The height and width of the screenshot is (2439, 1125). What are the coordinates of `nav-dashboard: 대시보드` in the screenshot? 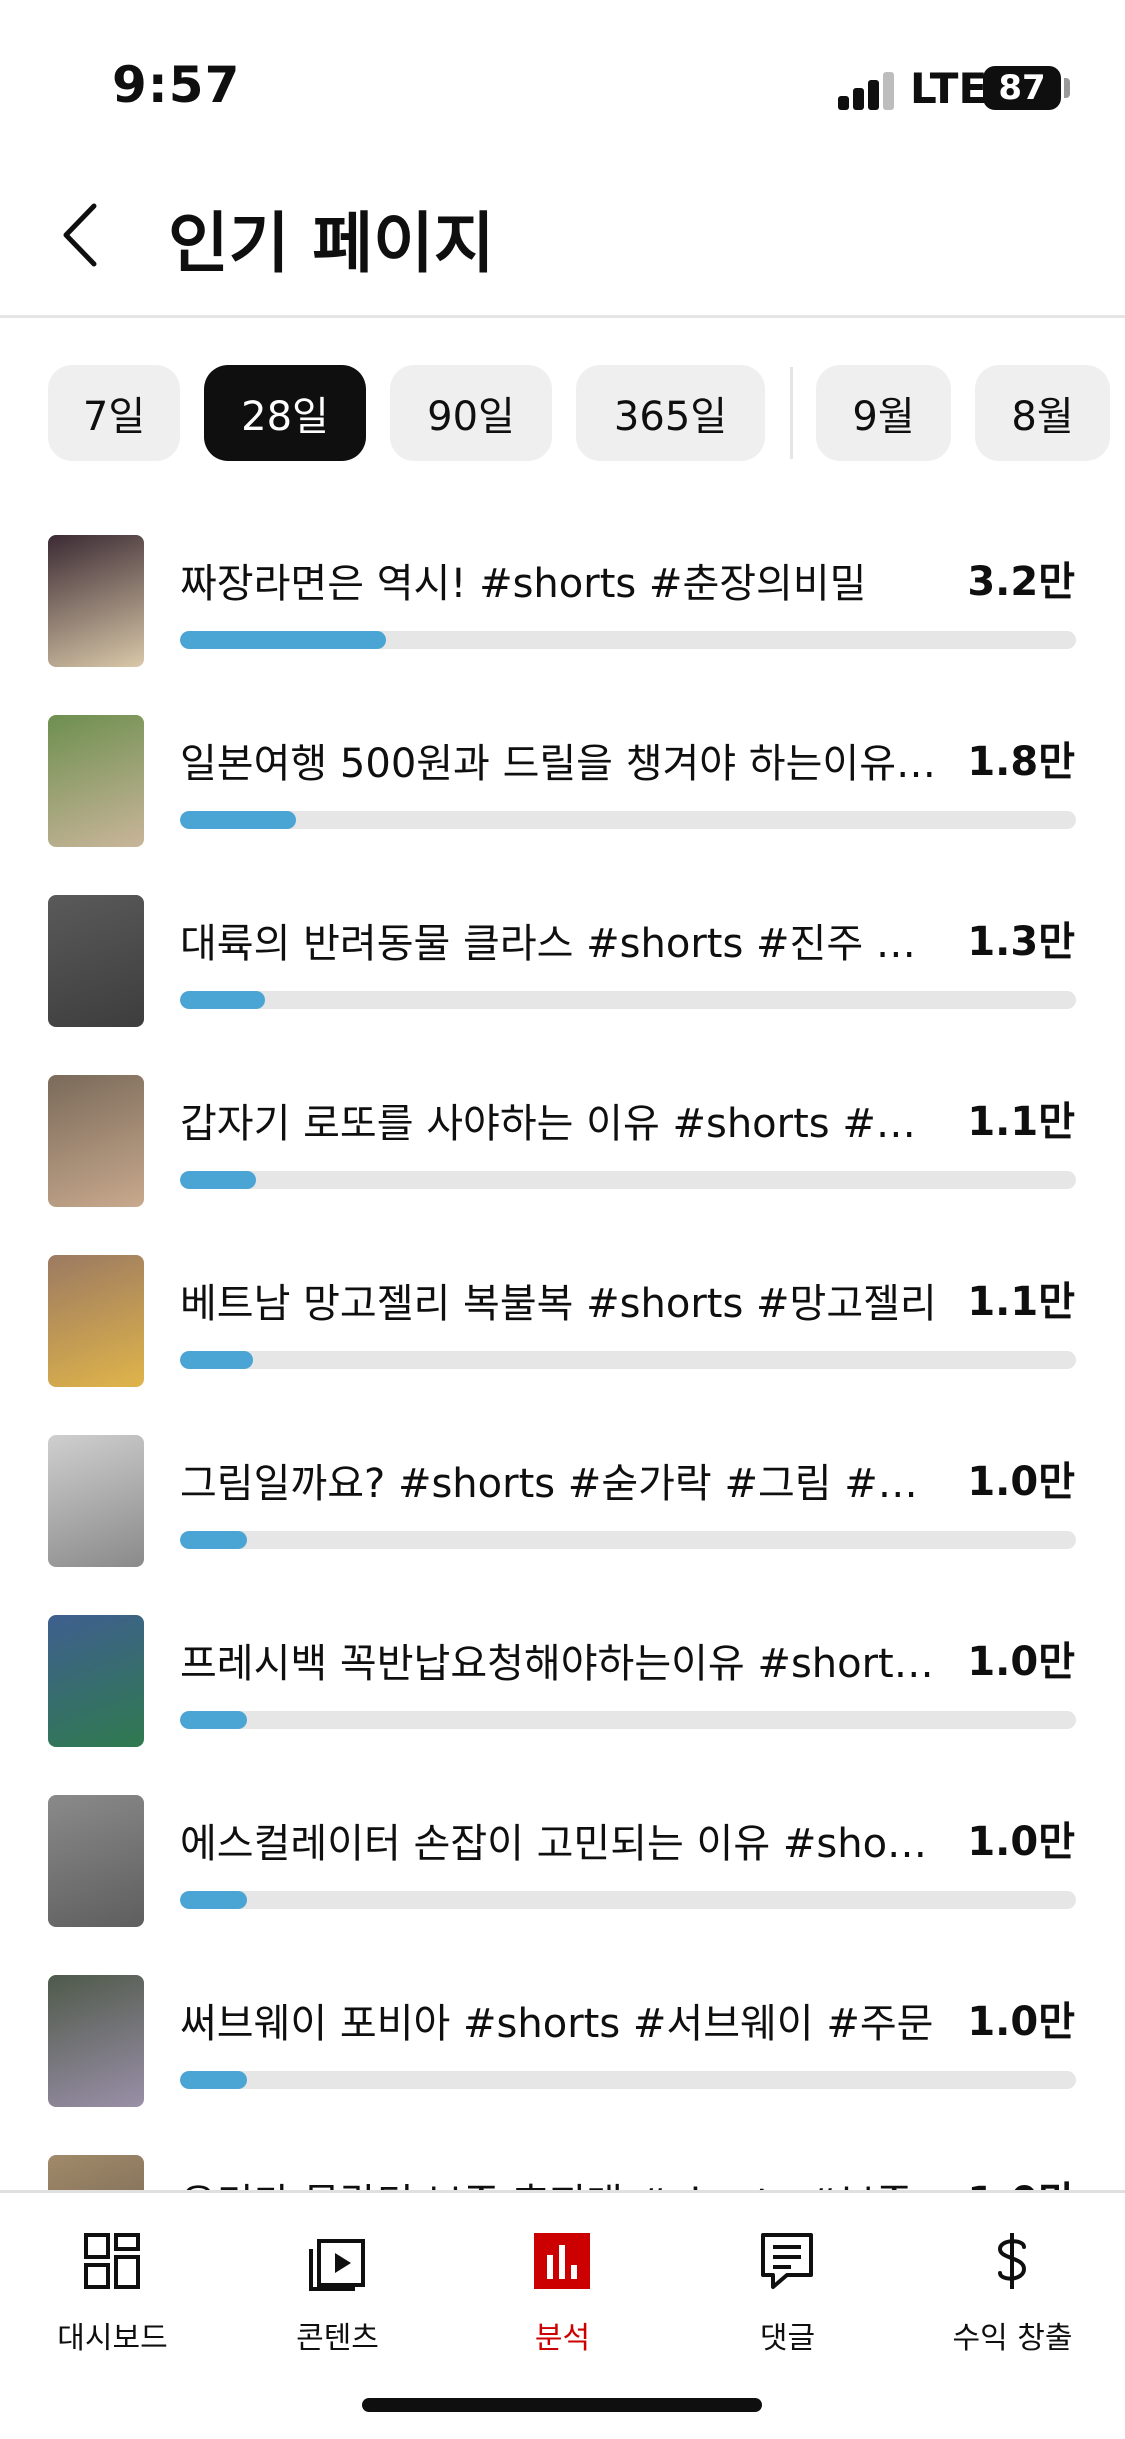 It's located at (112, 2284).